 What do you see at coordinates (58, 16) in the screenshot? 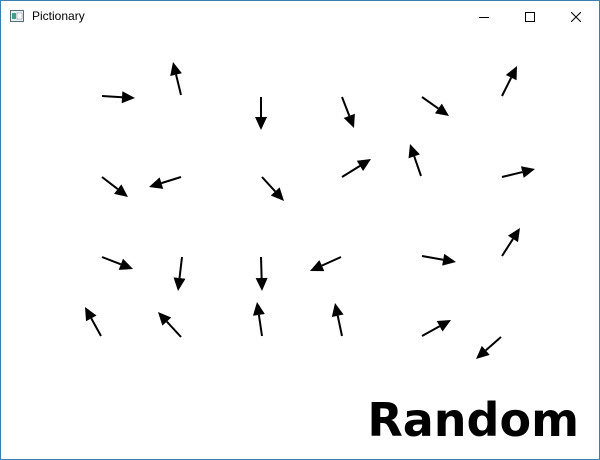
I see `window-title: Pictionary` at bounding box center [58, 16].